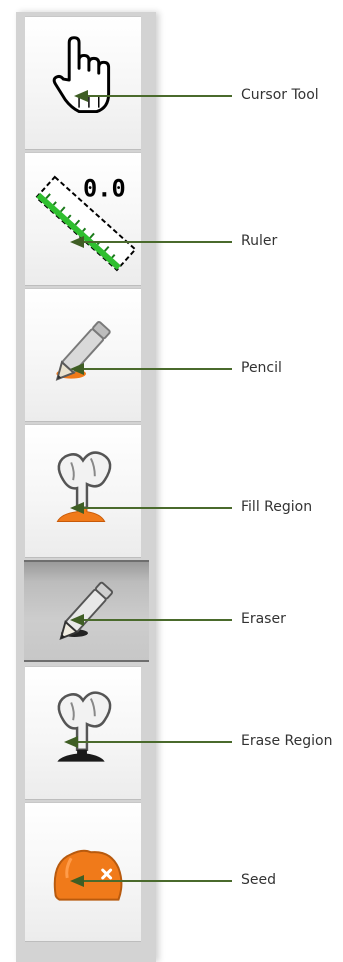  I want to click on callout-arrow-cursor-tool, so click(81, 96).